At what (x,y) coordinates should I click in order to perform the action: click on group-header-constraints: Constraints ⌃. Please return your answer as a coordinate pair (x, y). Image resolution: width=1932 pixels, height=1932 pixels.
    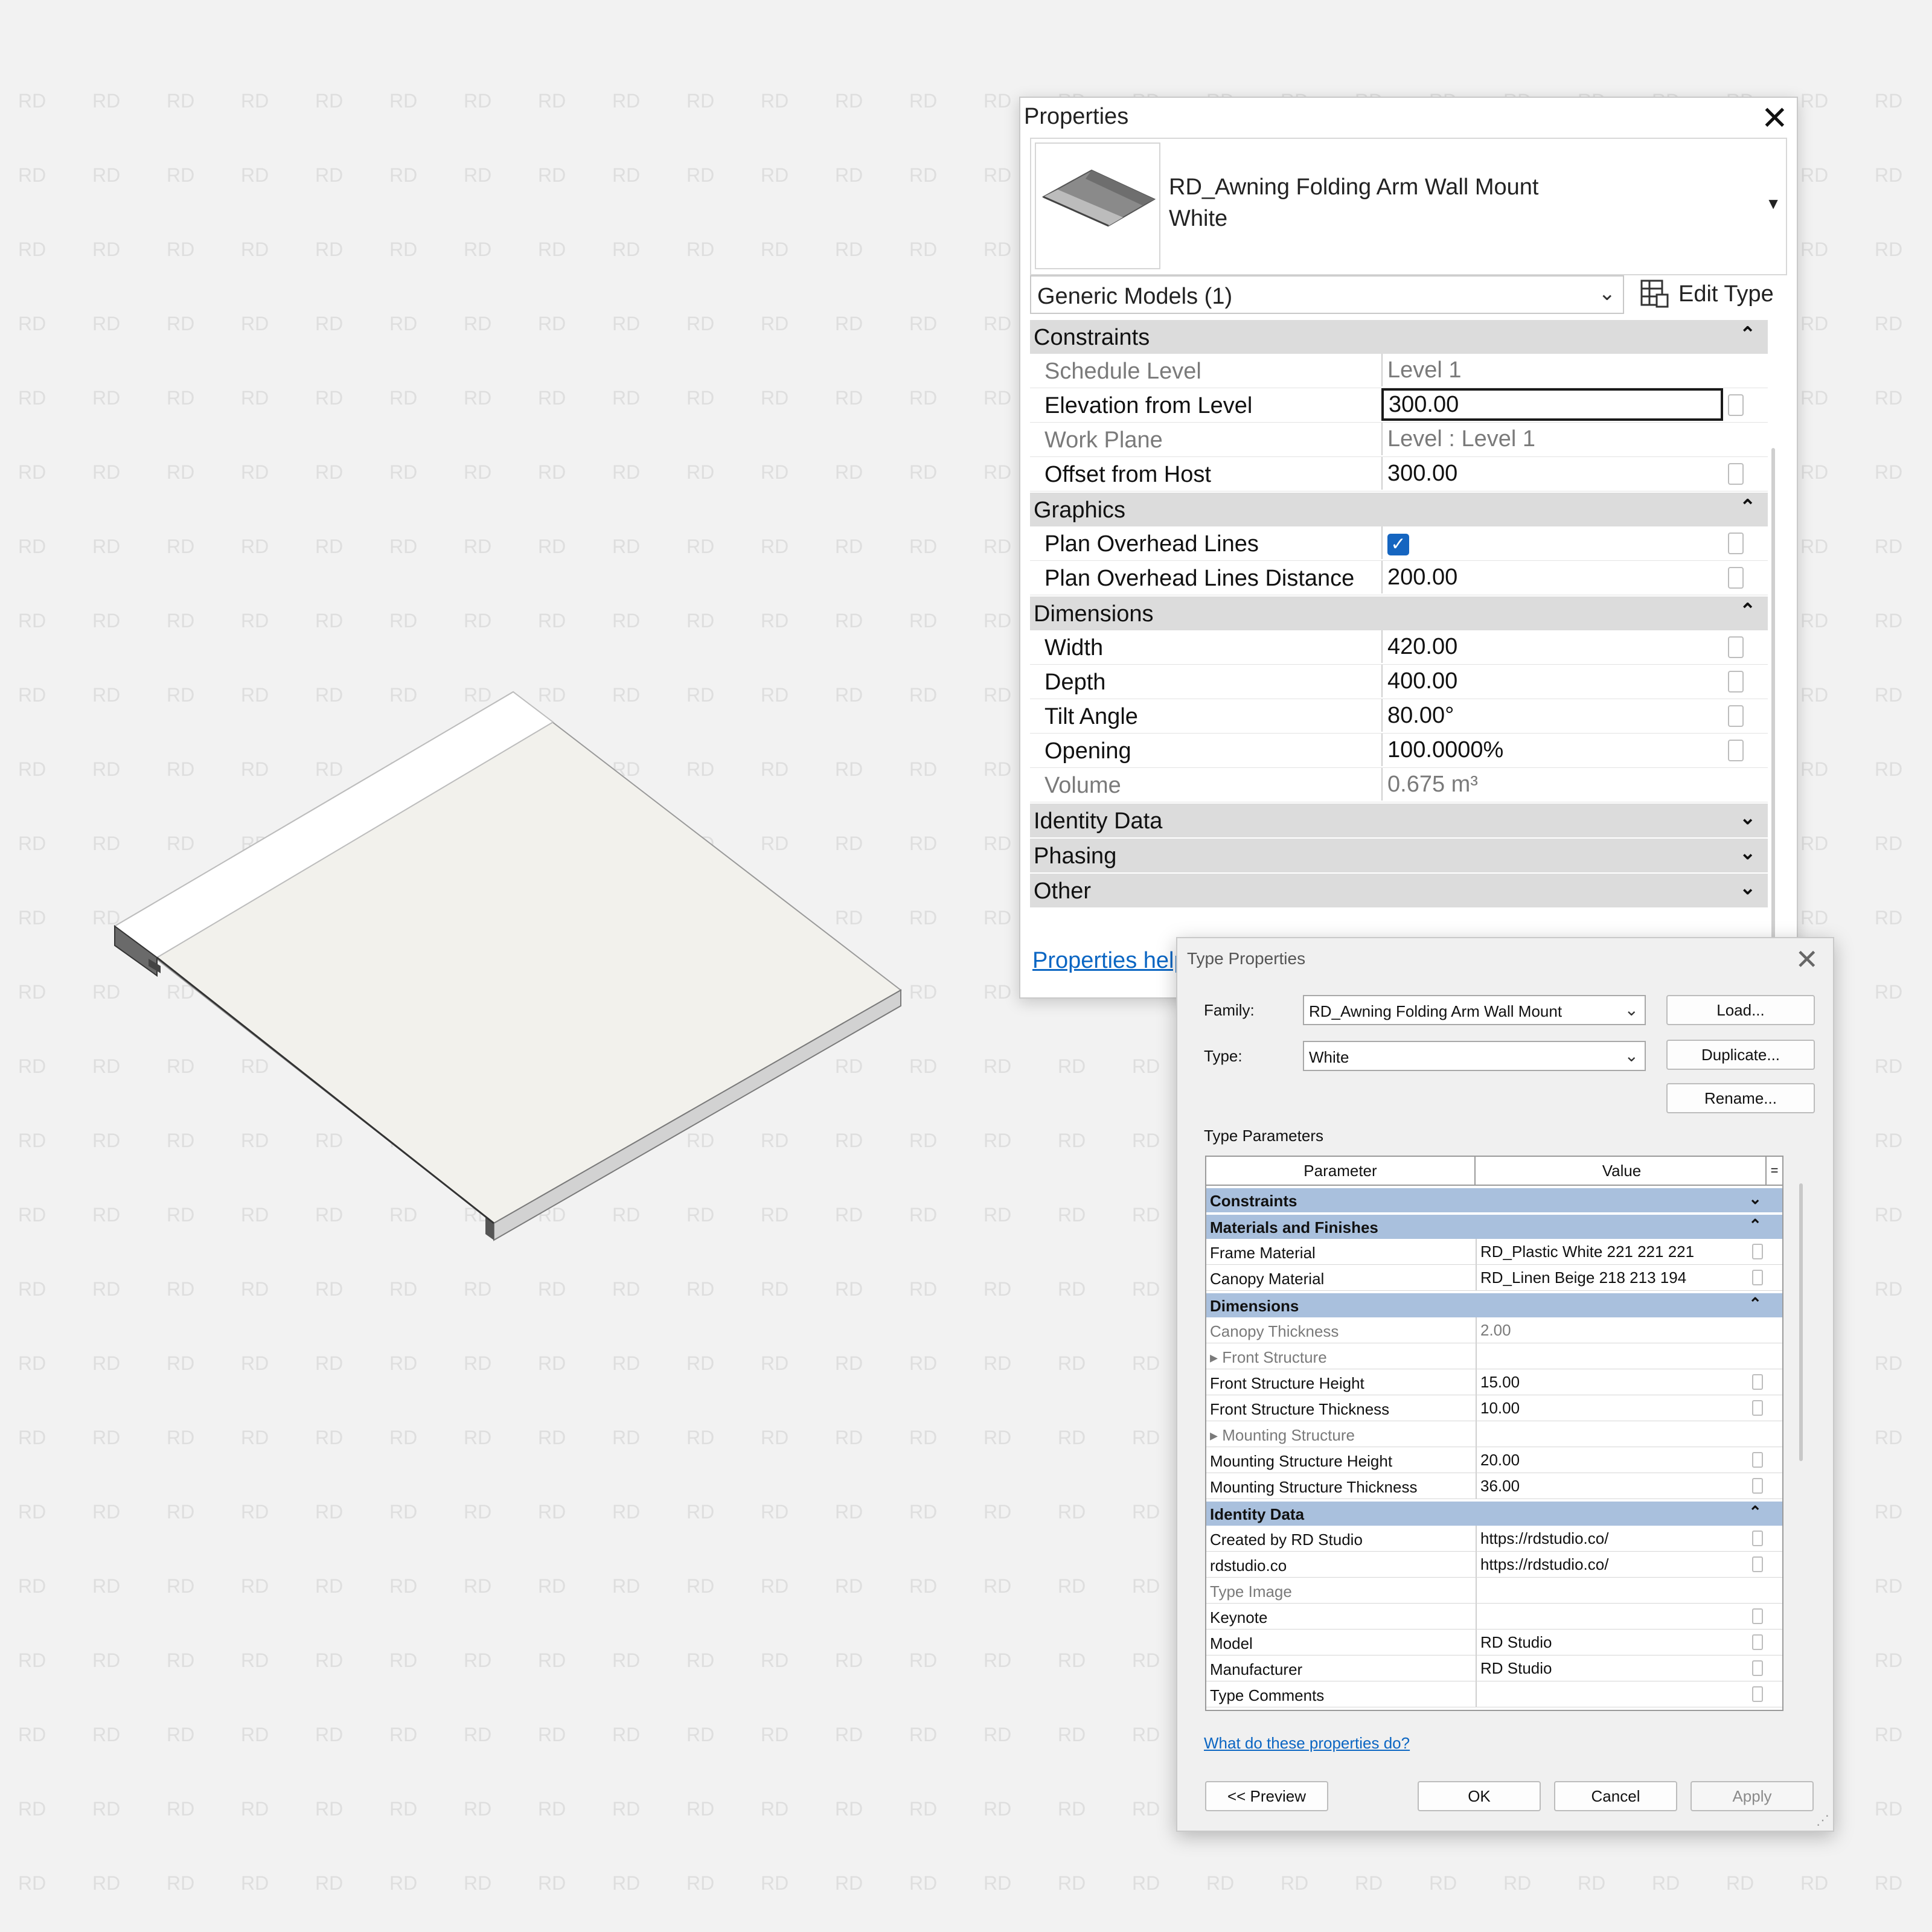
    Looking at the image, I should click on (1399, 337).